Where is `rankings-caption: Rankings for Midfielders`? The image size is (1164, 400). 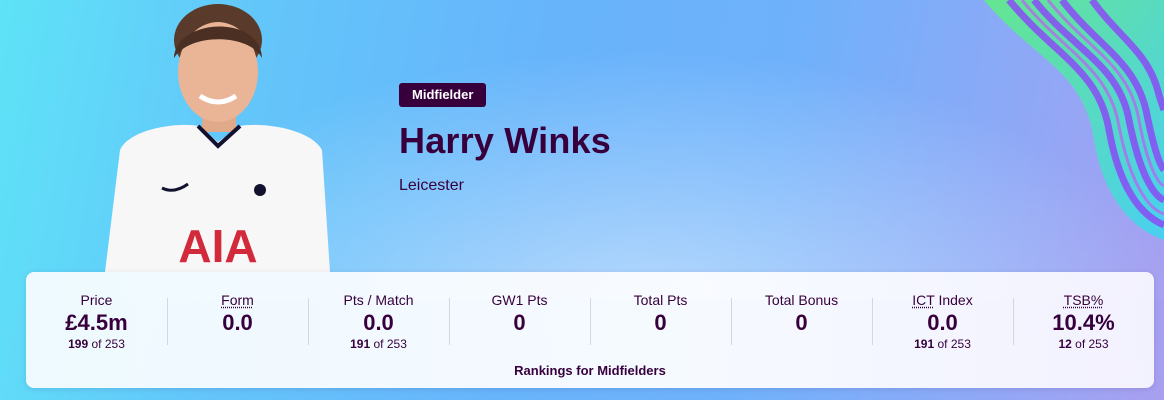 rankings-caption: Rankings for Midfielders is located at coordinates (590, 370).